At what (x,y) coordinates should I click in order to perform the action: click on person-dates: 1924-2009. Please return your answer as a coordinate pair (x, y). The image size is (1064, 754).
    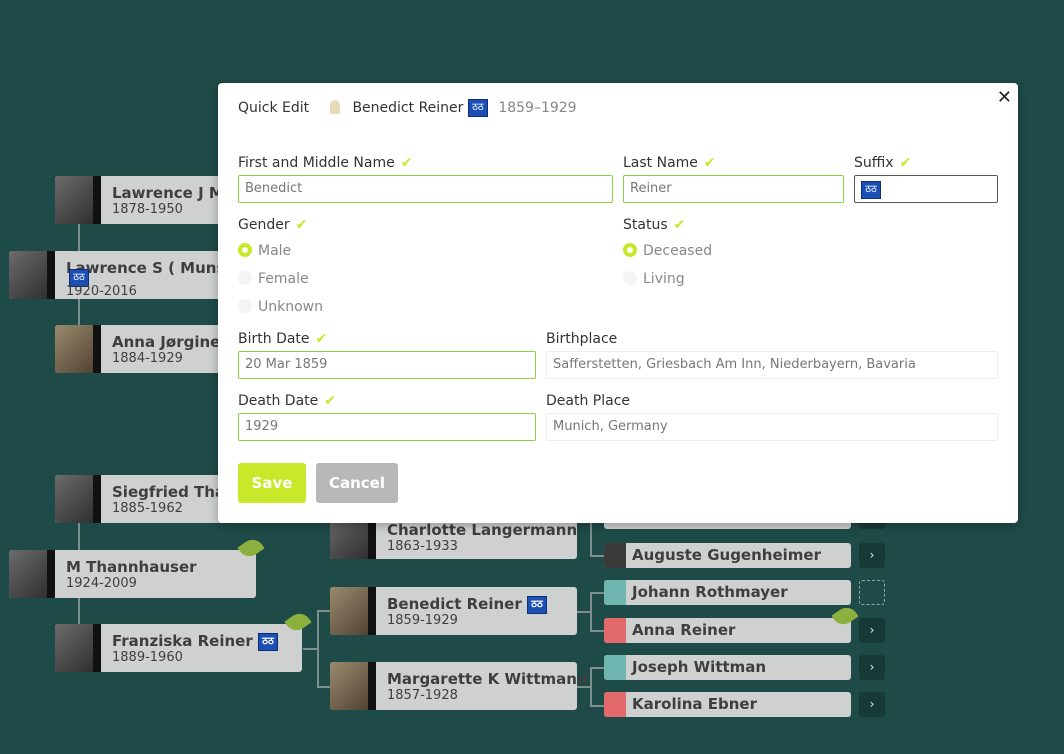
    Looking at the image, I should click on (101, 583).